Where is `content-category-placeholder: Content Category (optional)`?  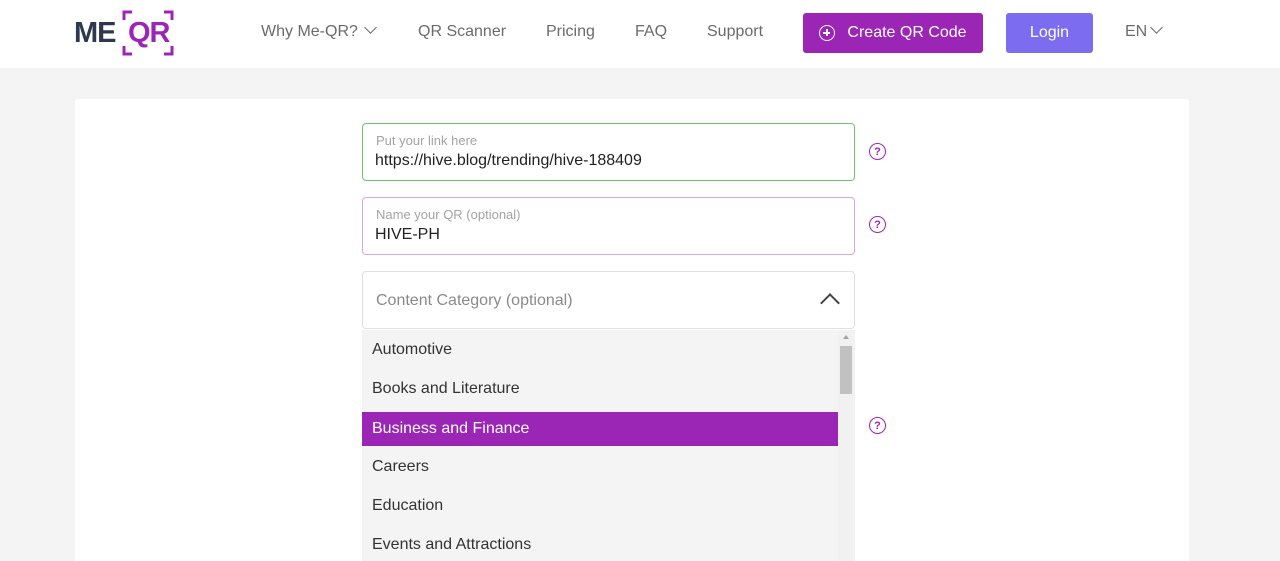
content-category-placeholder: Content Category (optional) is located at coordinates (474, 300).